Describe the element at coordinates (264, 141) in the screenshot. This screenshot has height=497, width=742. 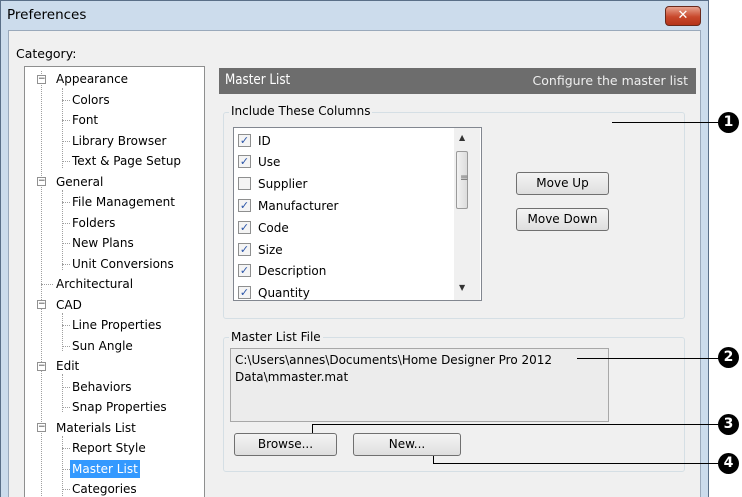
I see `list-item-label: ID` at that location.